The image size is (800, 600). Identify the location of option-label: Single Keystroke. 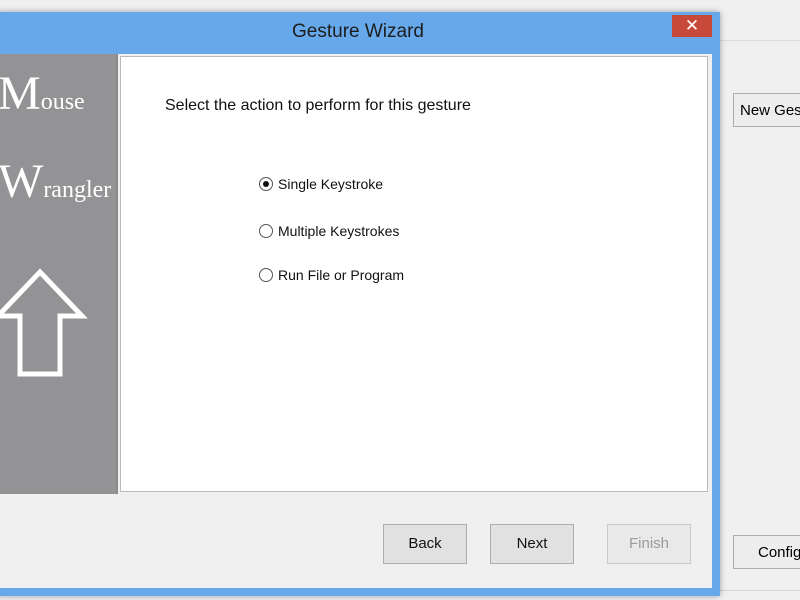
(331, 184).